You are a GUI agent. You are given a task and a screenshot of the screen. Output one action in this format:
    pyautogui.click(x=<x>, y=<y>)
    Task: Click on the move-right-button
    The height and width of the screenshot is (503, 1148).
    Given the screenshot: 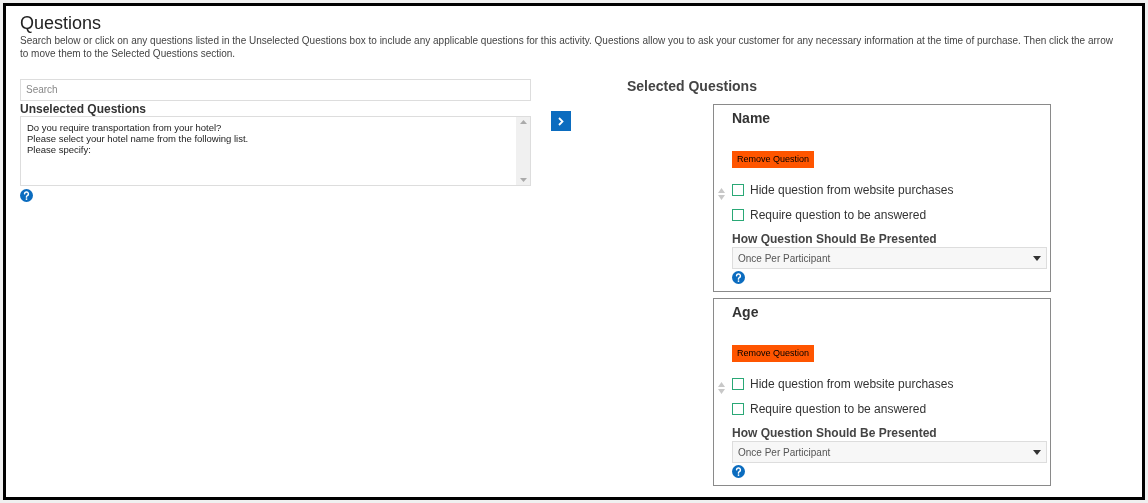 What is the action you would take?
    pyautogui.click(x=561, y=121)
    